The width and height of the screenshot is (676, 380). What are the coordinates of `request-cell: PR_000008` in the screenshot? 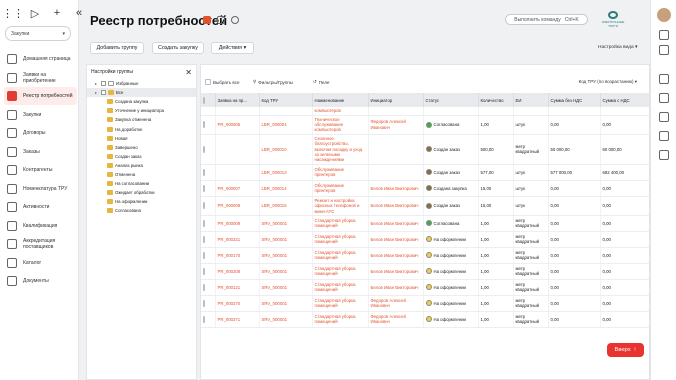 It's located at (237, 206).